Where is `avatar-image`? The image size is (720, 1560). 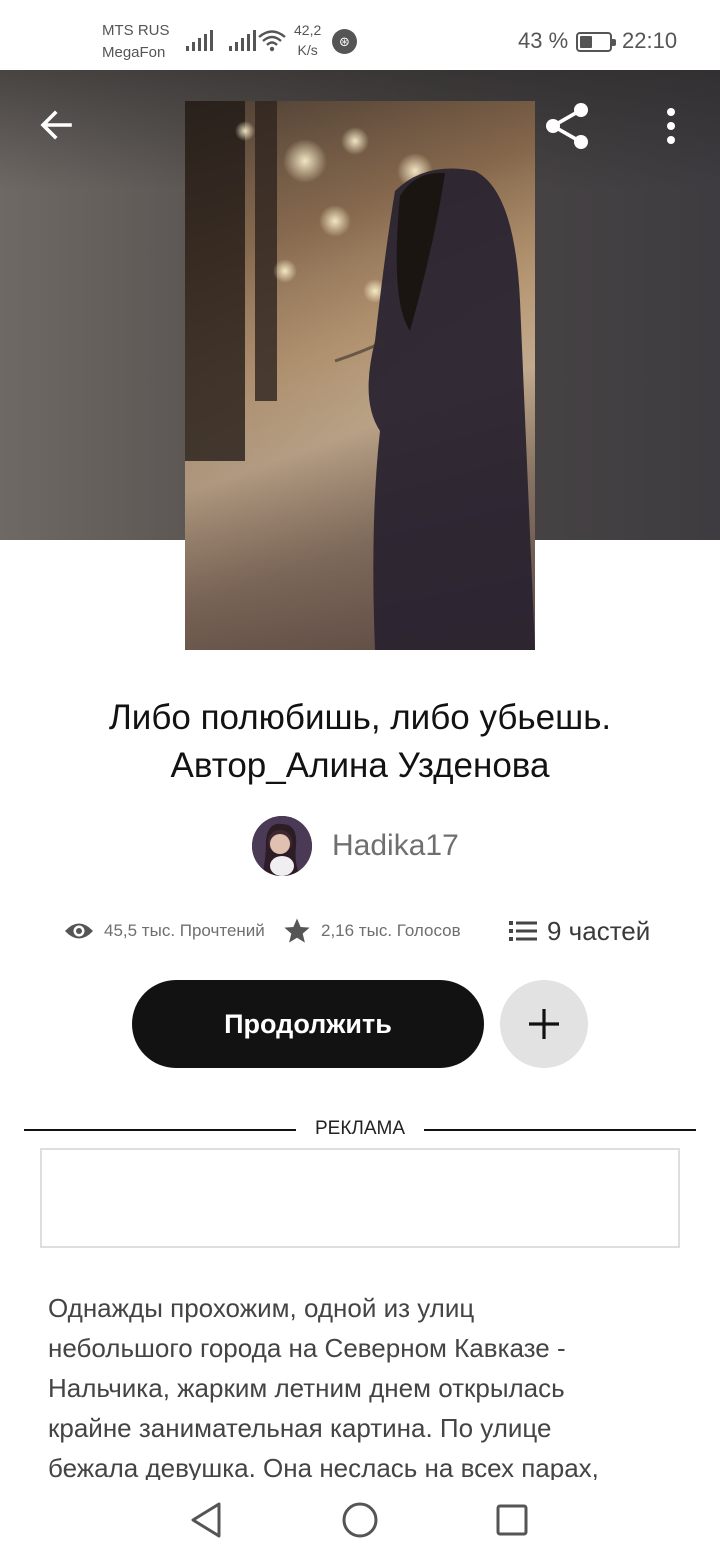
avatar-image is located at coordinates (282, 846).